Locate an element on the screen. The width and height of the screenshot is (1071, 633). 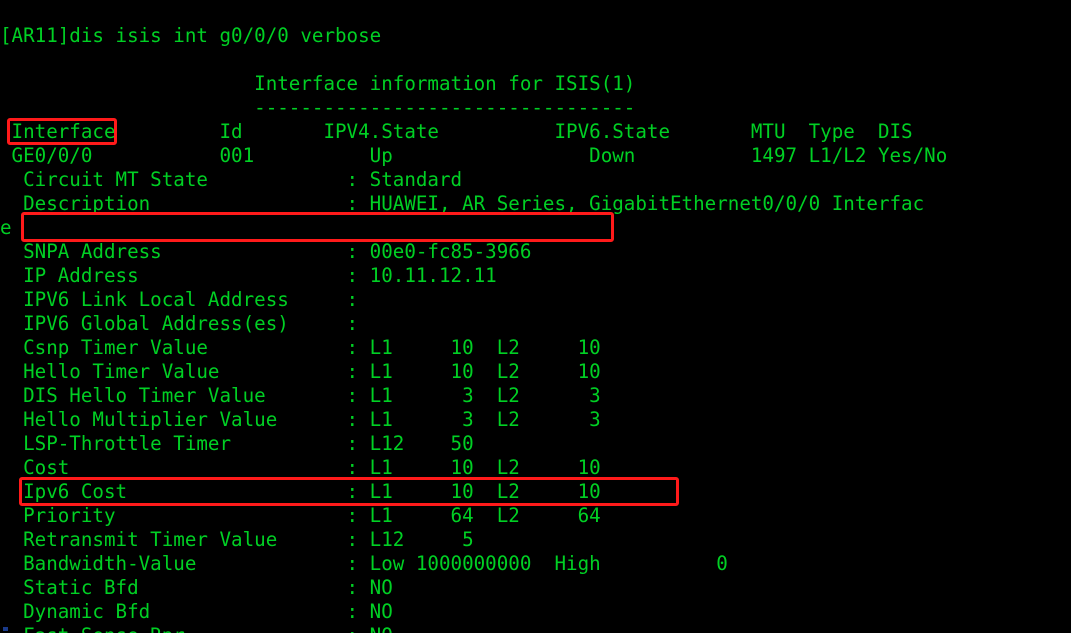
detail-description-wrap: e is located at coordinates (6, 227).